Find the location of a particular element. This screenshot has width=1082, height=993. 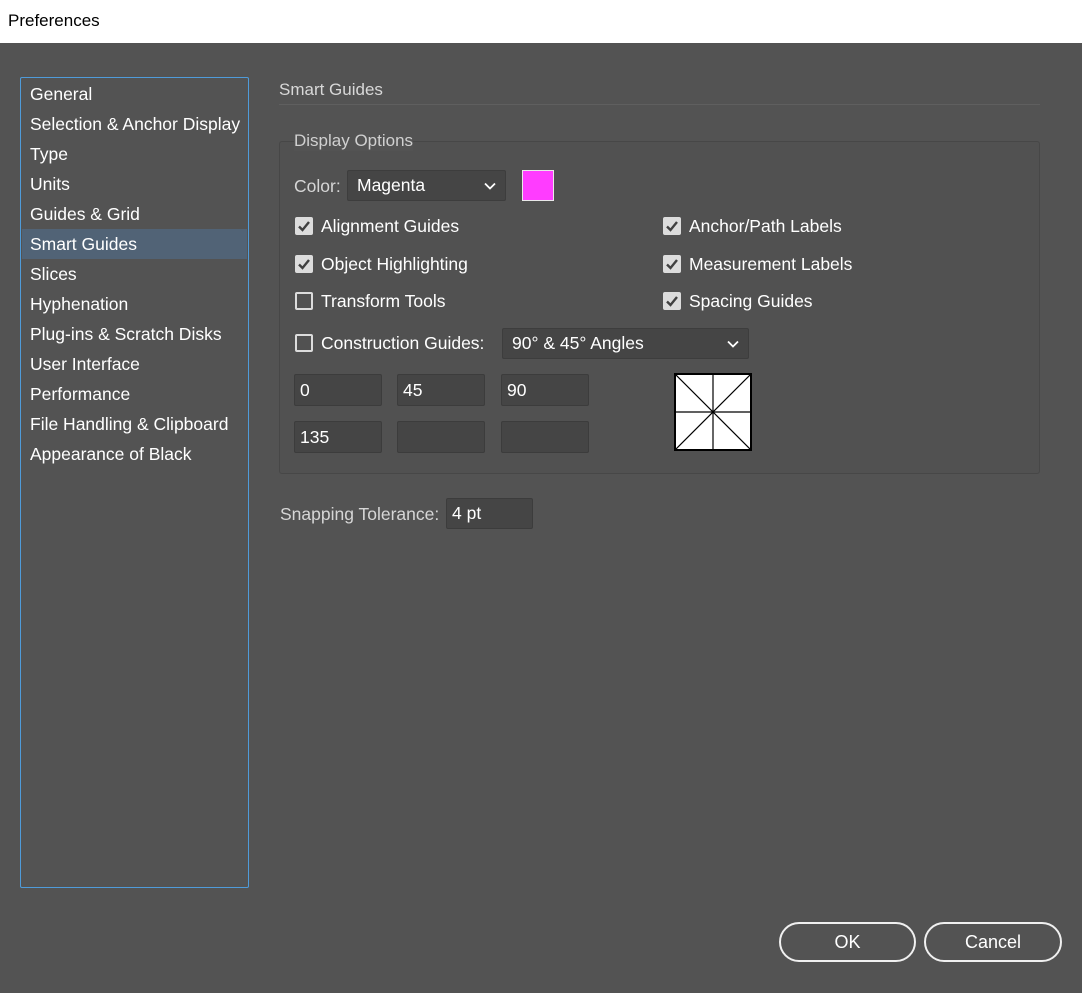

cancel-button: Cancel is located at coordinates (993, 942).